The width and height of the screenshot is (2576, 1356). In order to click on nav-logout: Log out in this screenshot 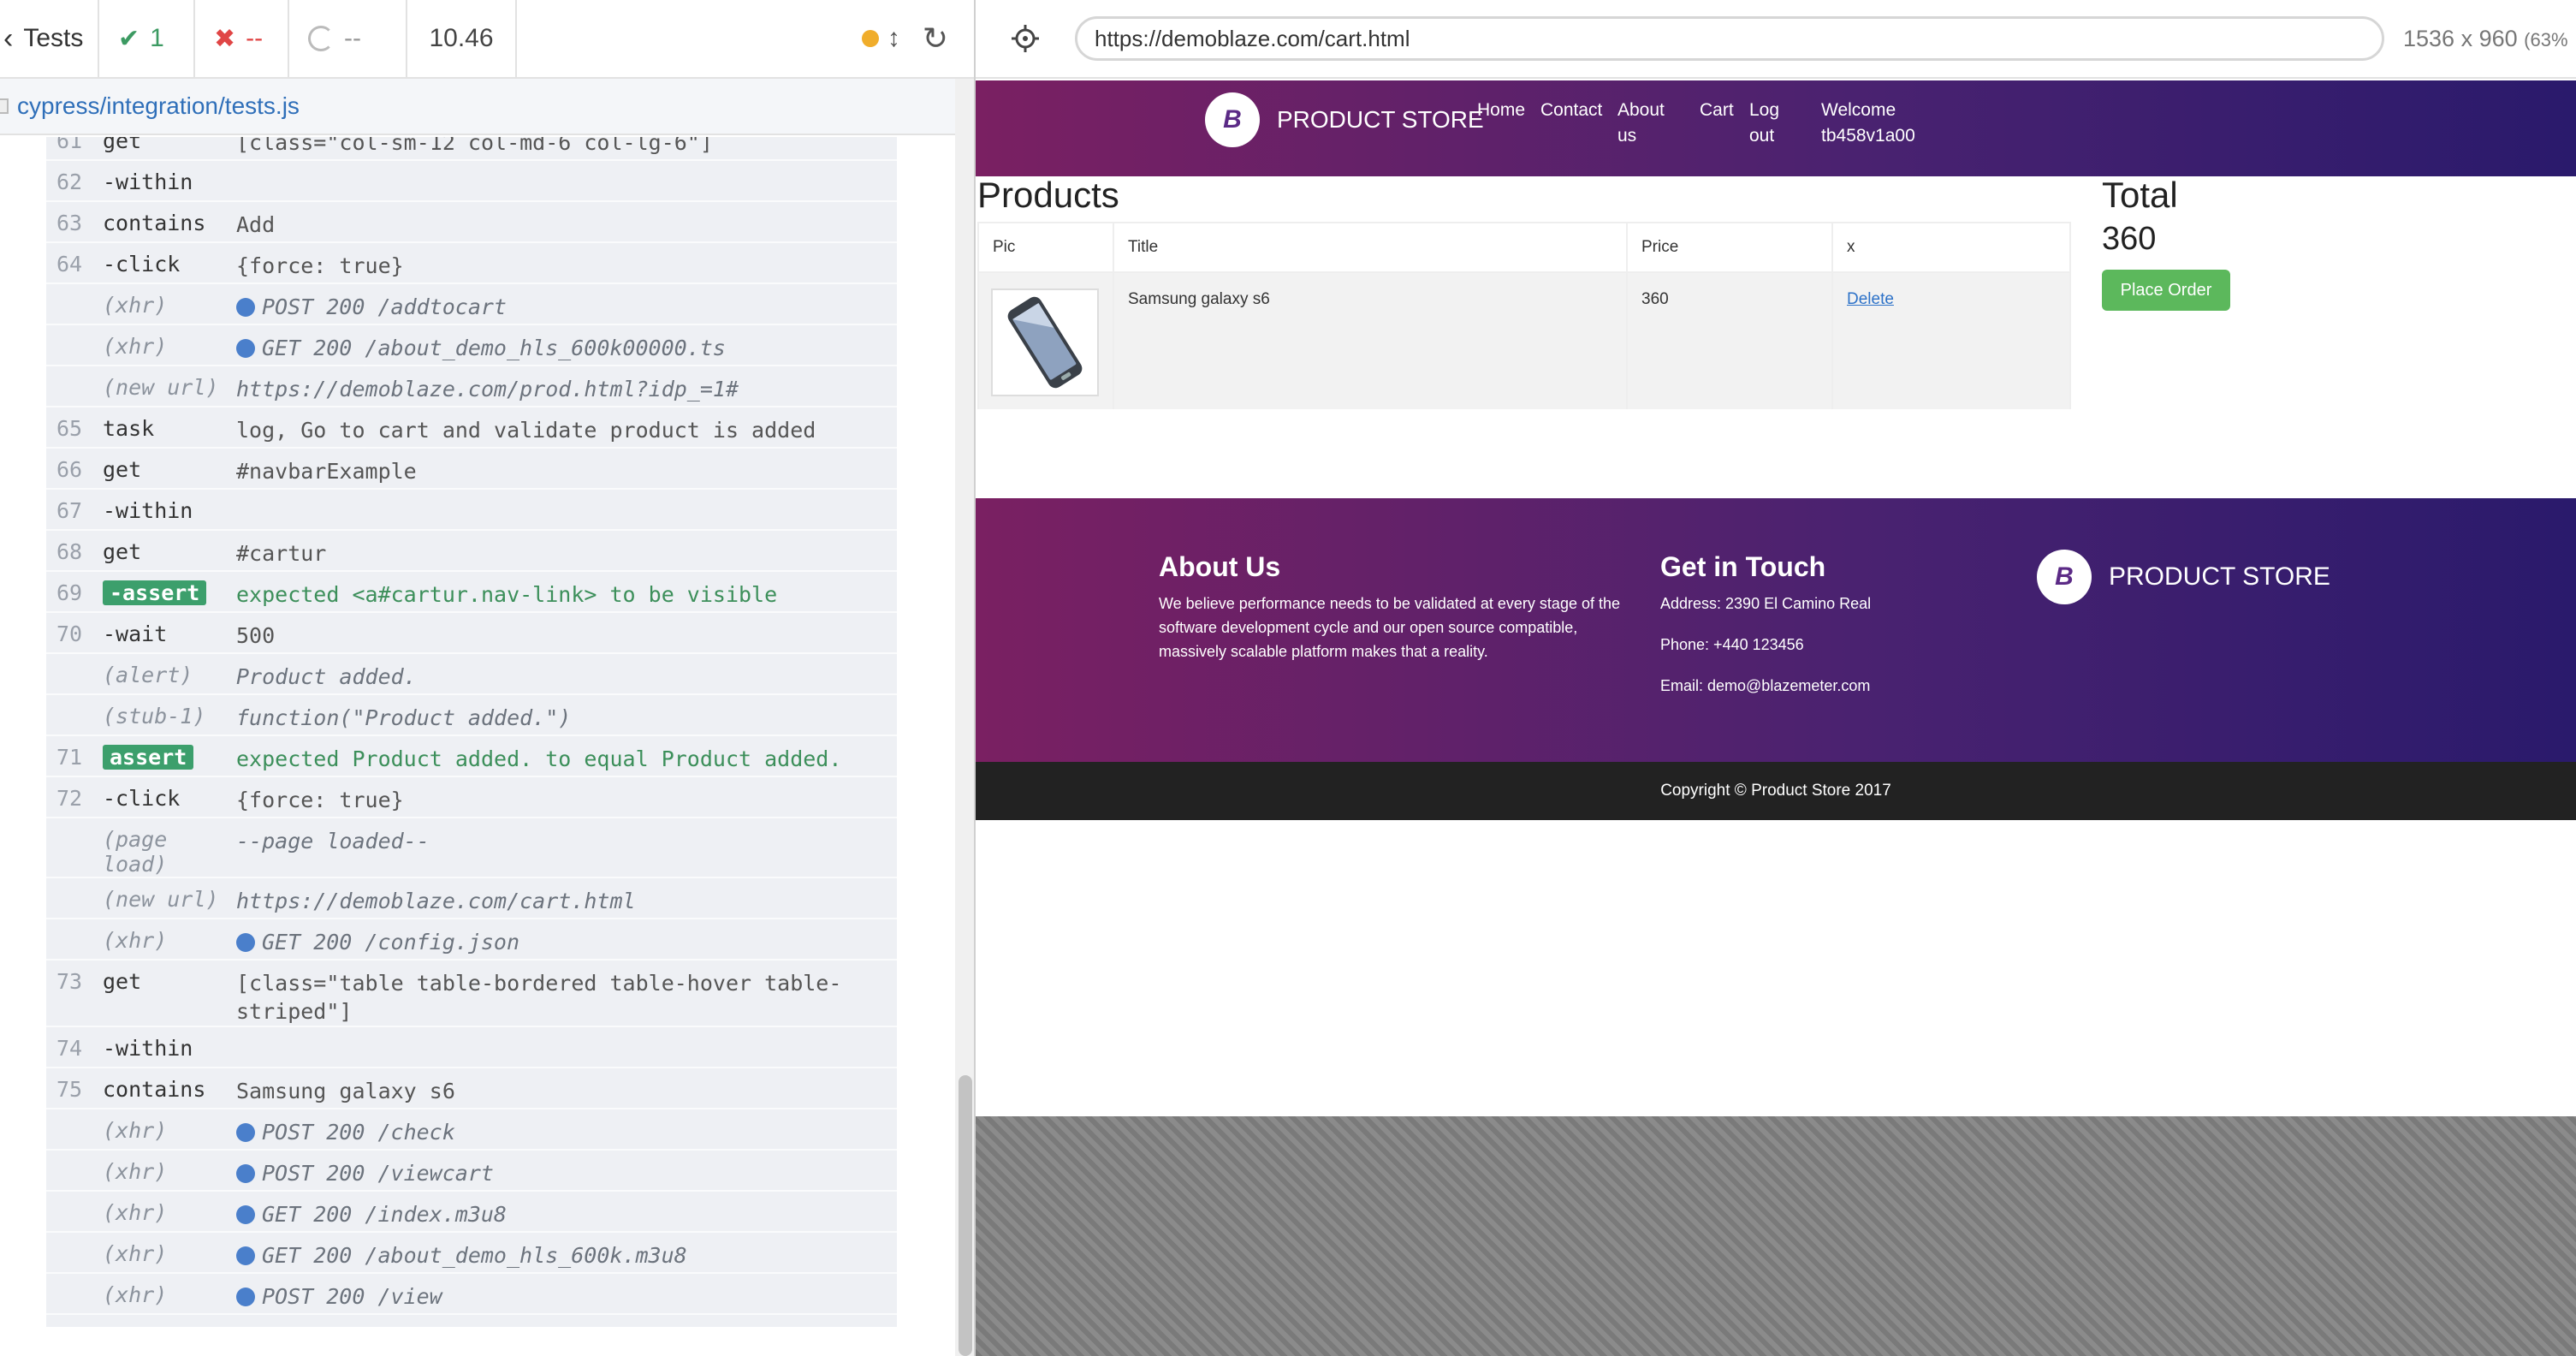, I will do `click(1785, 123)`.